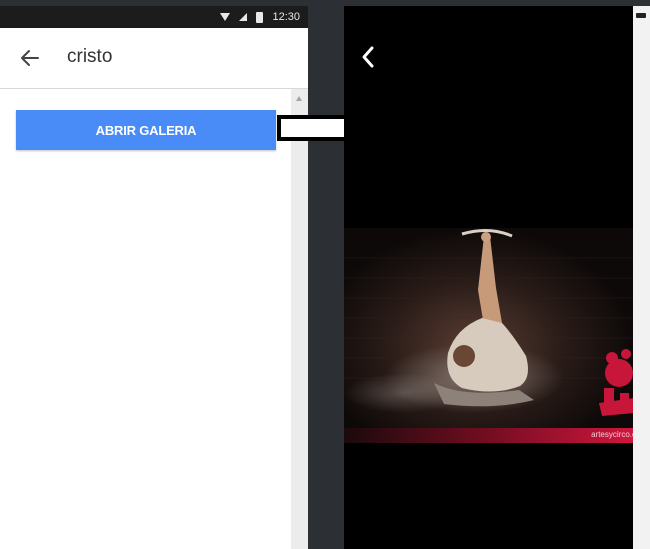 The width and height of the screenshot is (650, 549). What do you see at coordinates (225, 17) in the screenshot?
I see `wifi-icon` at bounding box center [225, 17].